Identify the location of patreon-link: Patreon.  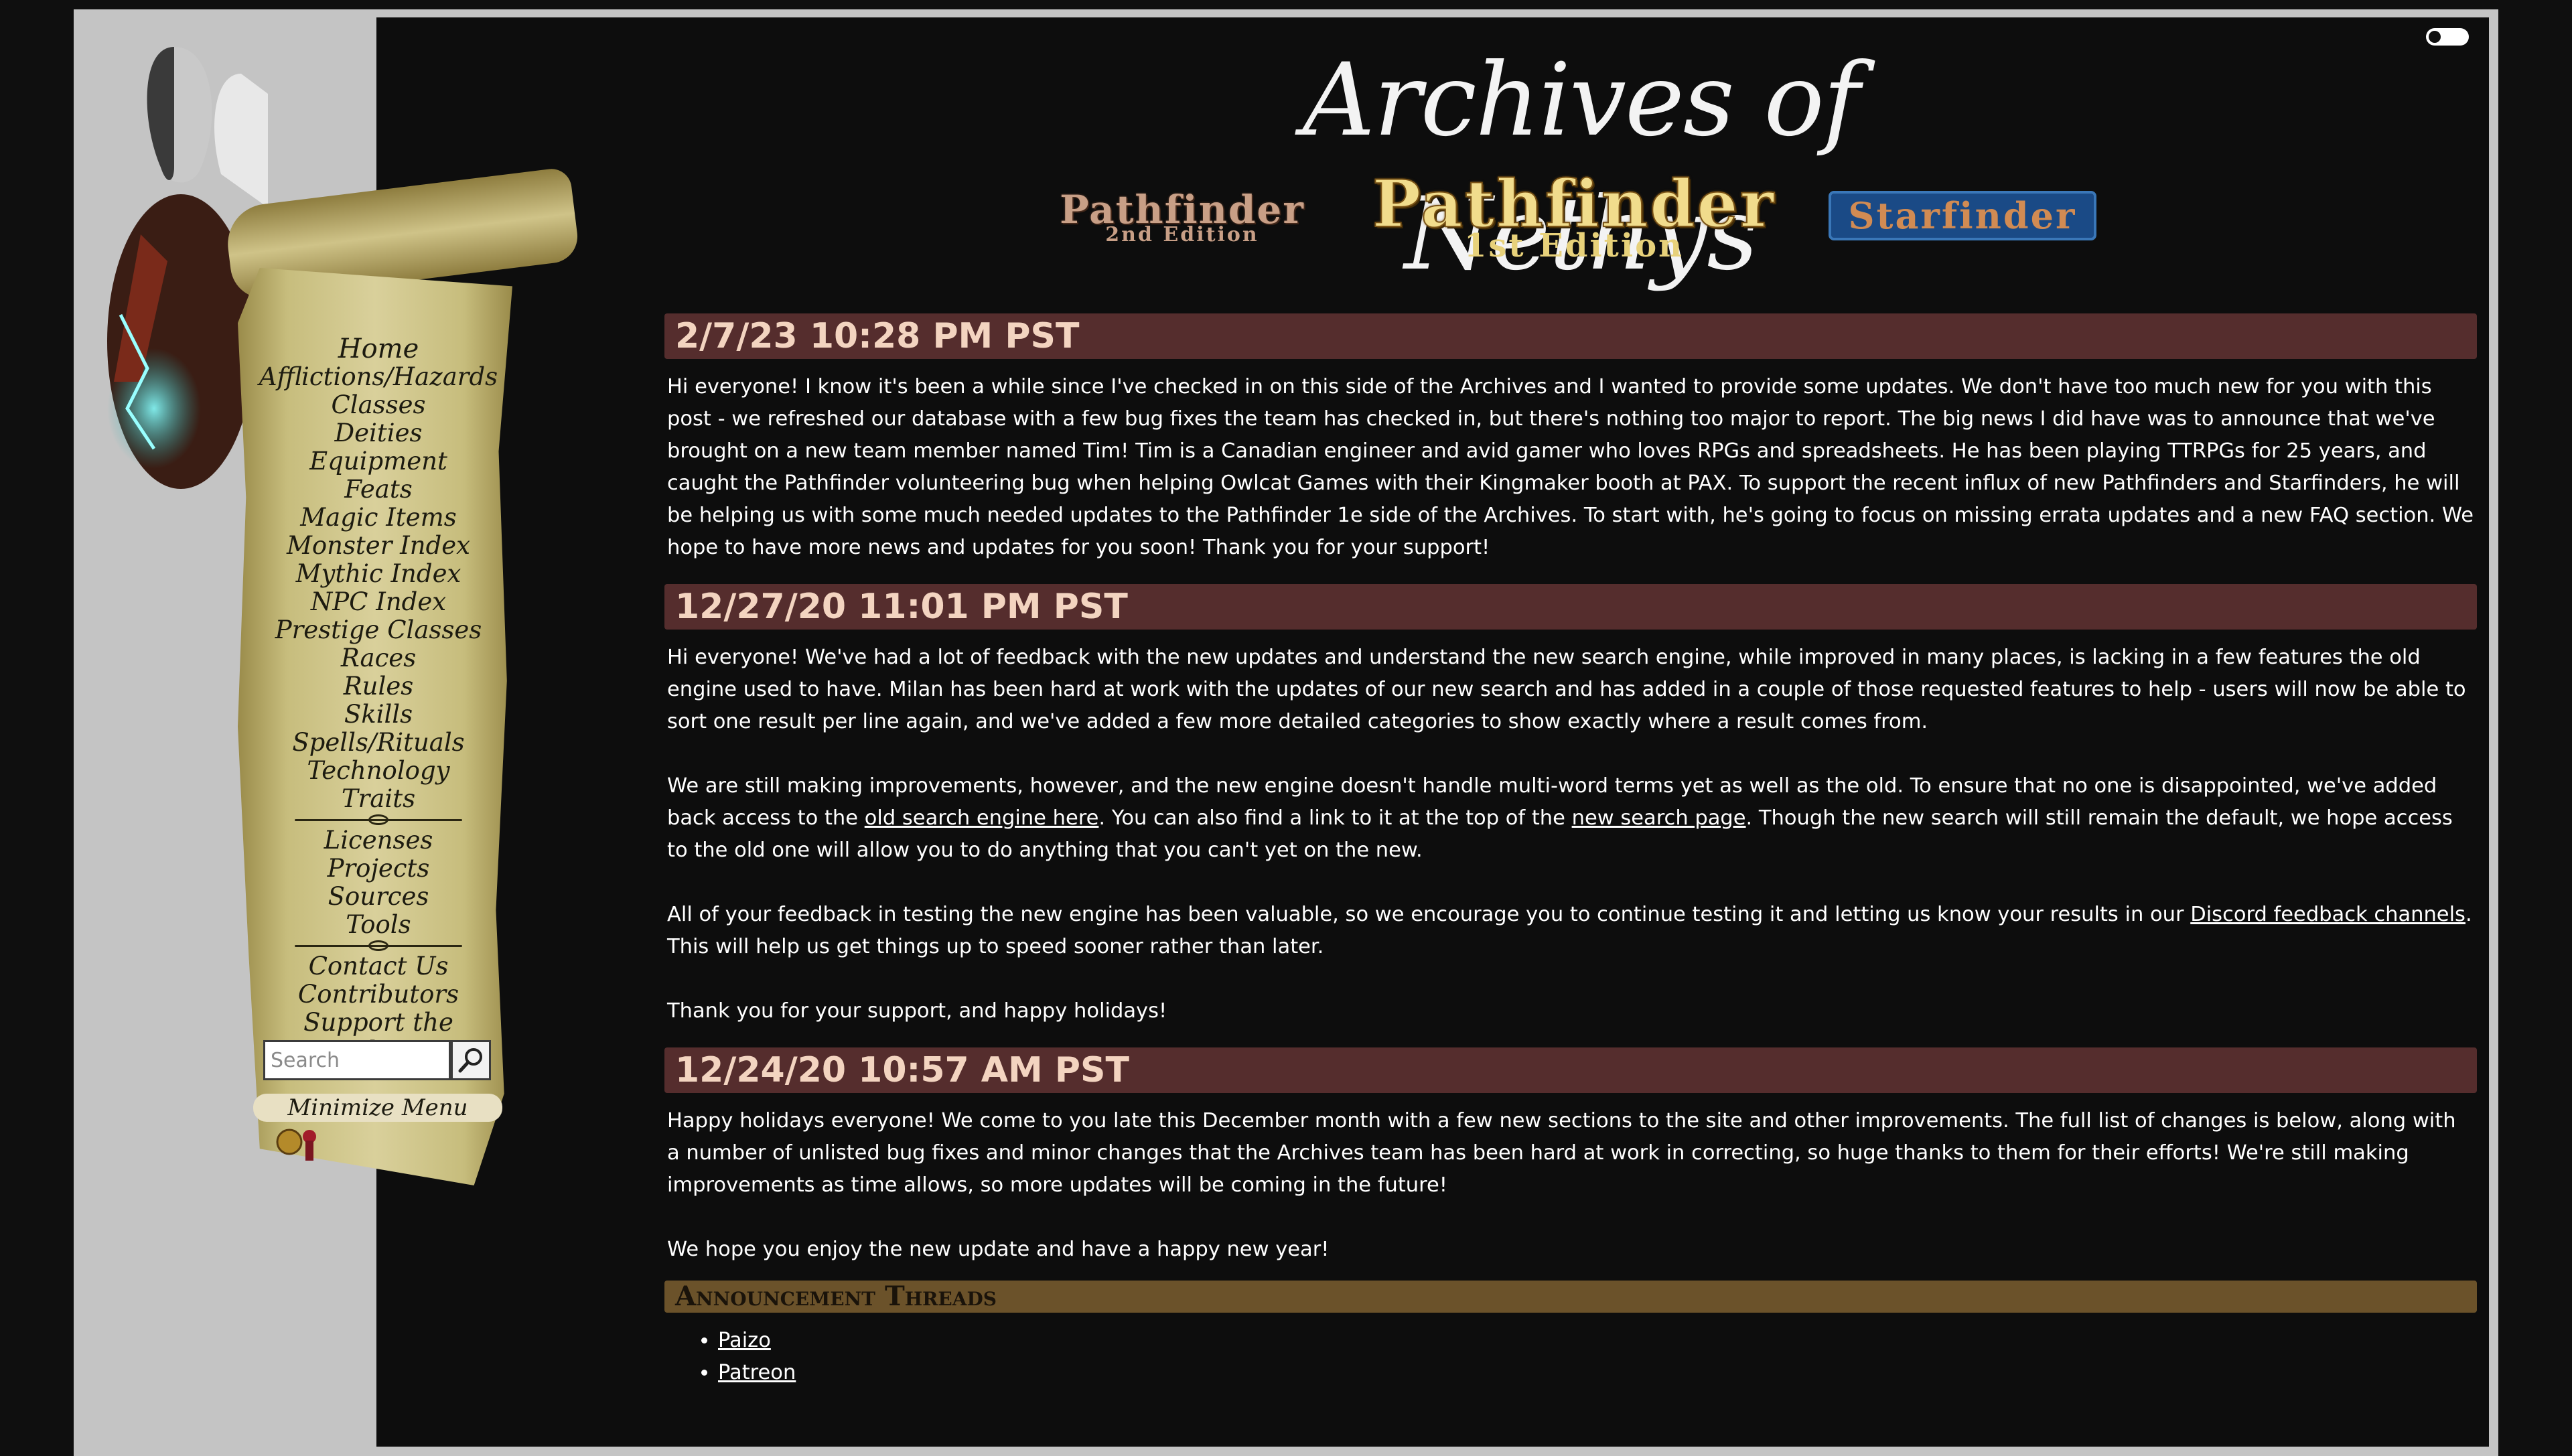
(757, 1372).